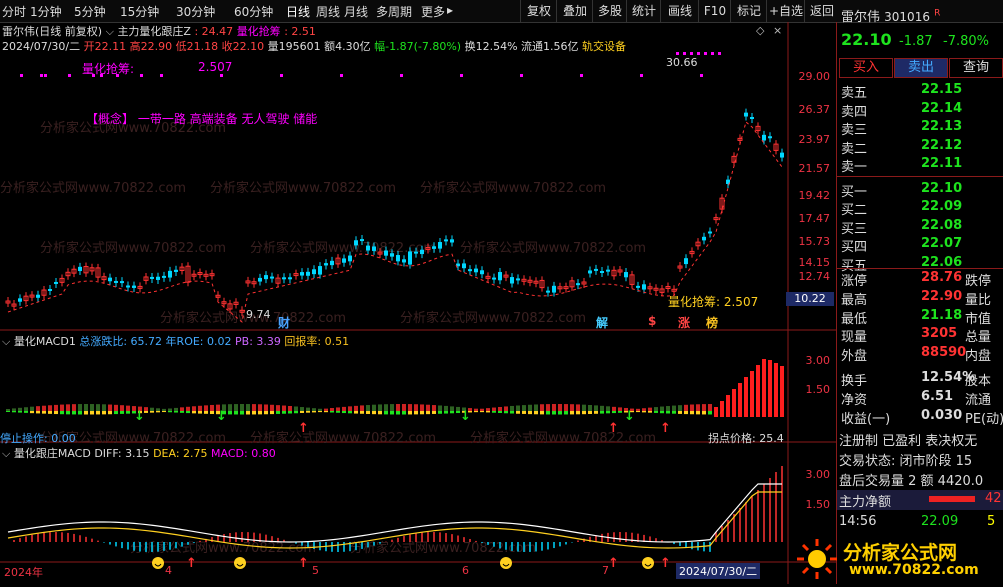  I want to click on event-tag: 财, so click(284, 322).